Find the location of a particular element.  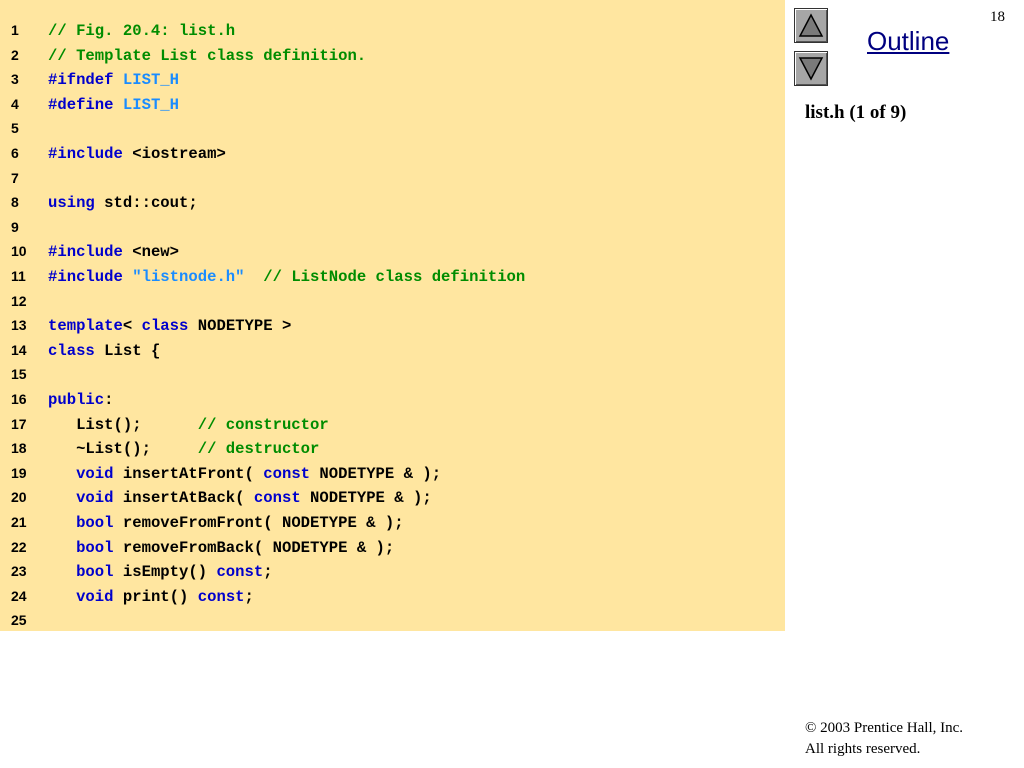

line-code: bool removeFromBack( NODETYPE & ); is located at coordinates (221, 548).